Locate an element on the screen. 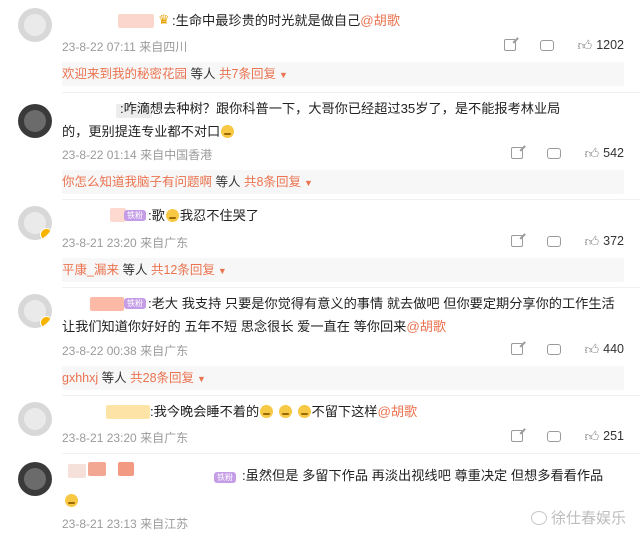 The image size is (640, 540). weibo-logo-icon is located at coordinates (538, 517).